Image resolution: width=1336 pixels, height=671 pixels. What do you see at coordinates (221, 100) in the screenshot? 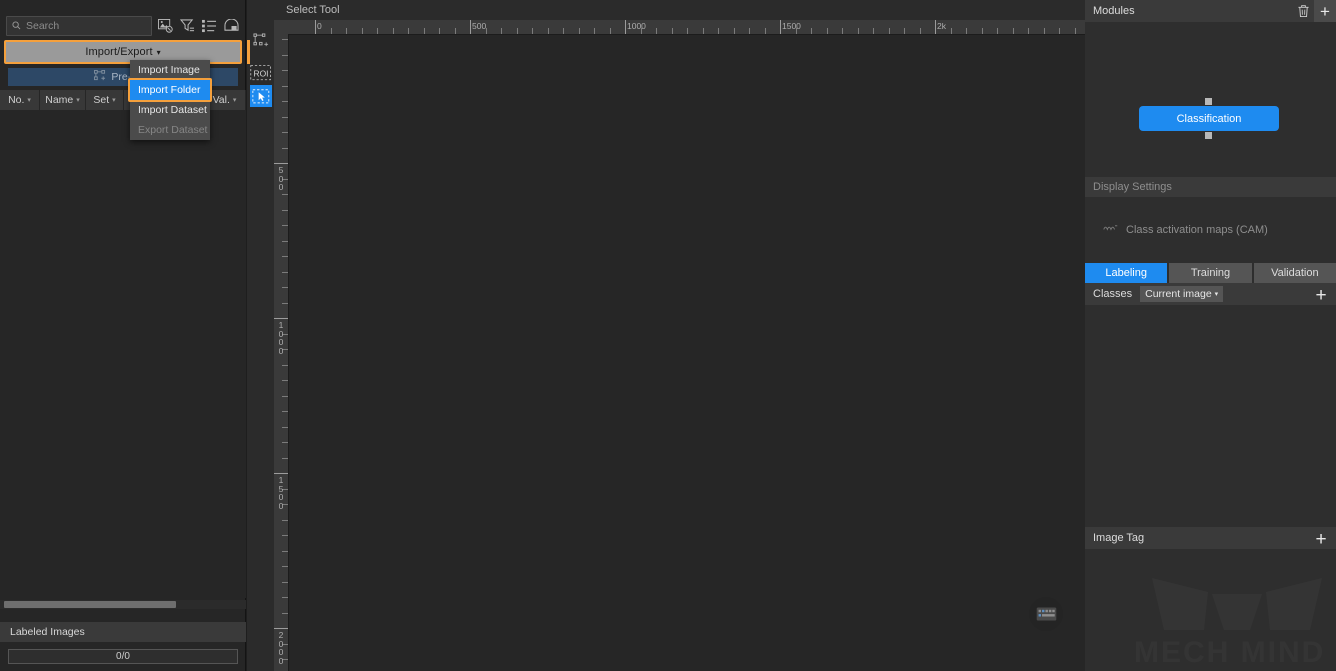
I see `table-header-val-label: Val.` at bounding box center [221, 100].